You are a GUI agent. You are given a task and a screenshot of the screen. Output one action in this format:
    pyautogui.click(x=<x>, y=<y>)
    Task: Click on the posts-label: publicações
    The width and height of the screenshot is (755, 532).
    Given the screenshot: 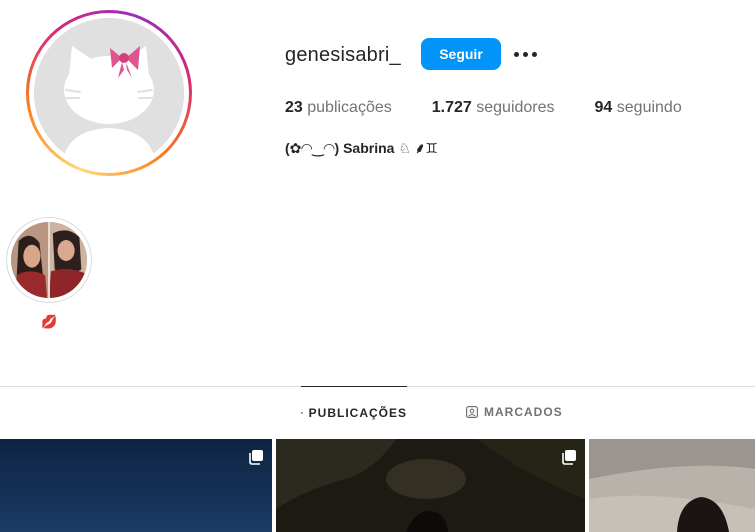 What is the action you would take?
    pyautogui.click(x=349, y=107)
    